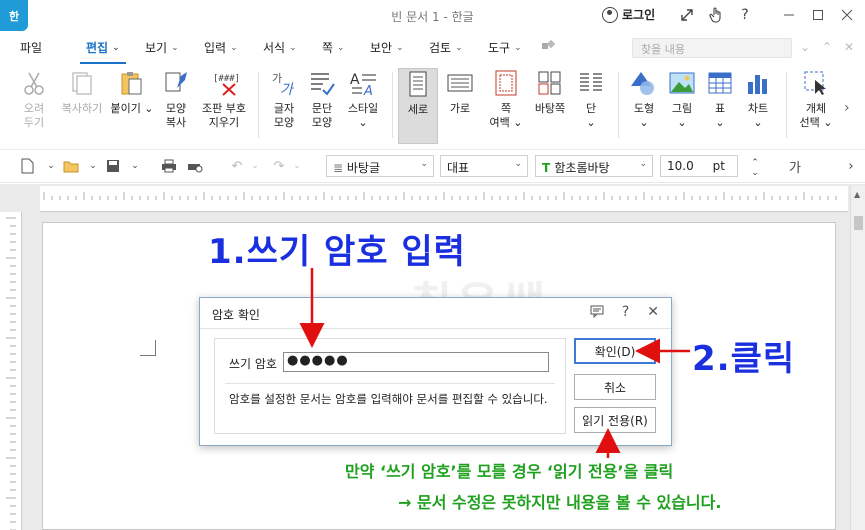 The image size is (865, 530). I want to click on login-label: 로그인, so click(639, 15).